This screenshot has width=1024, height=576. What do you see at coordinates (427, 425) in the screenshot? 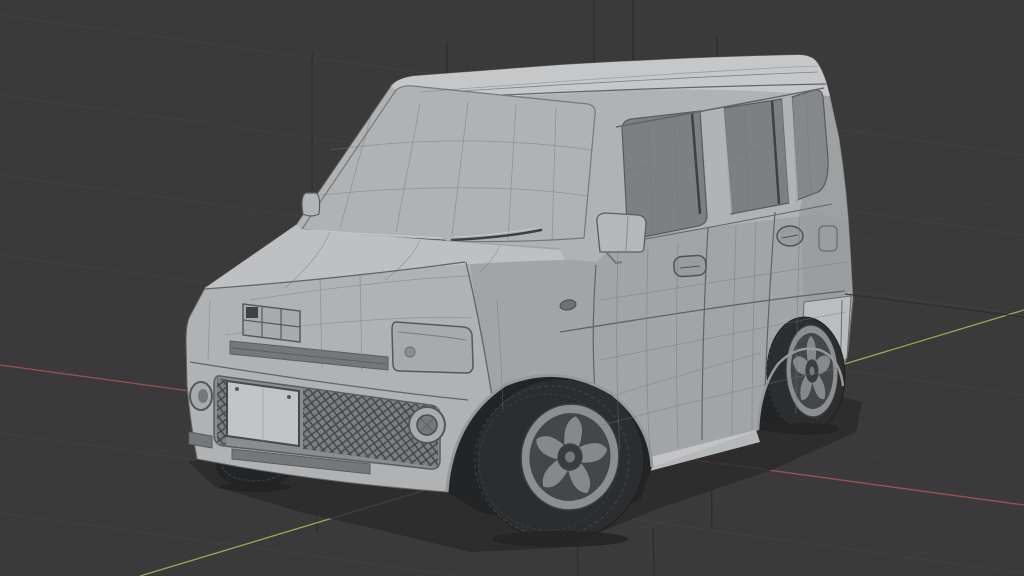
I see `right-fog-lamp` at bounding box center [427, 425].